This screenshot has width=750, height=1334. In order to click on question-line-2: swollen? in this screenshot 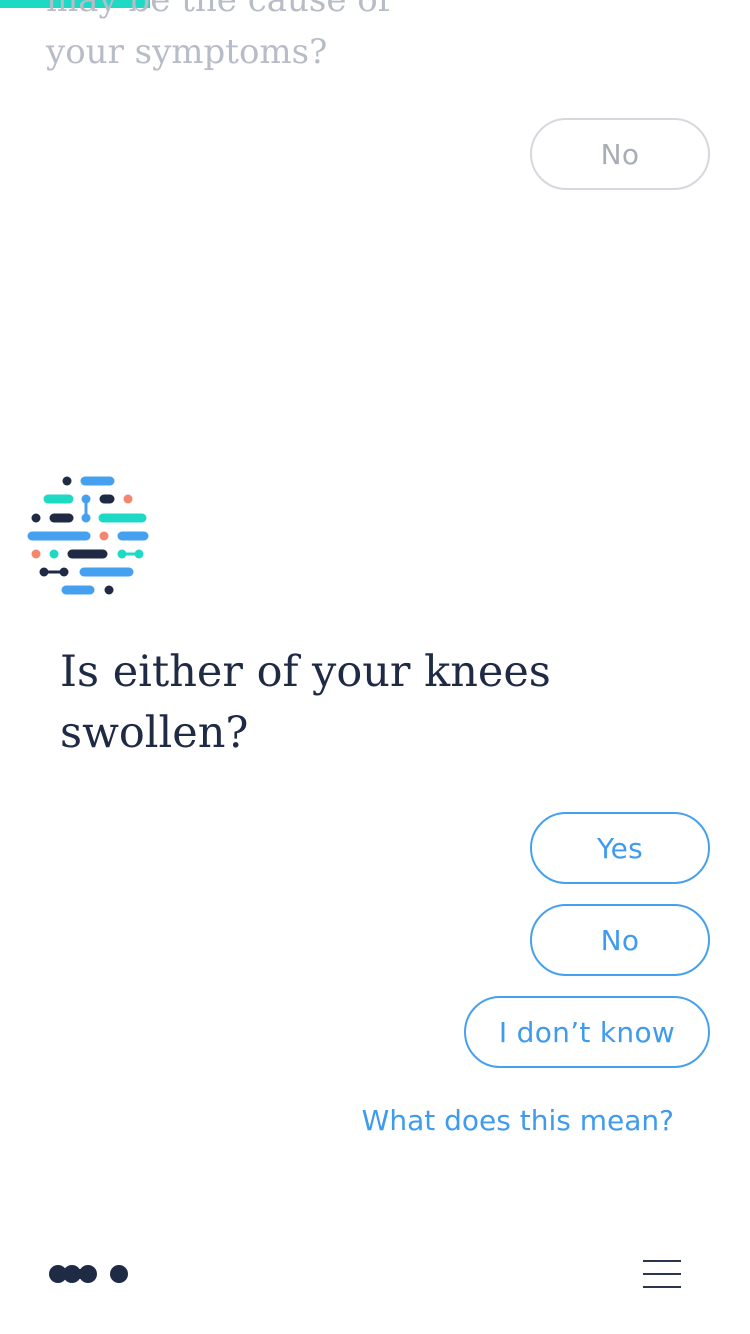, I will do `click(154, 733)`.